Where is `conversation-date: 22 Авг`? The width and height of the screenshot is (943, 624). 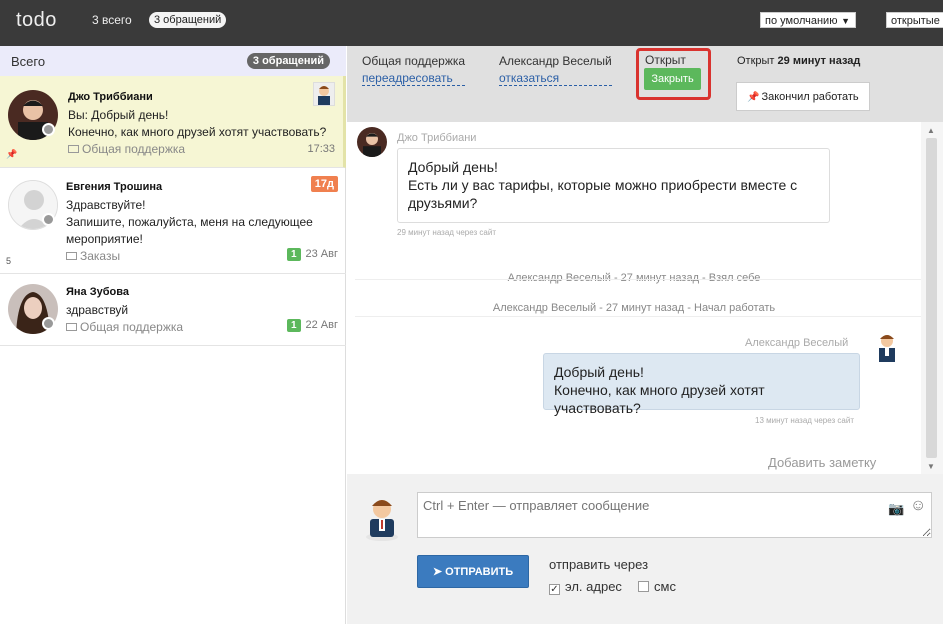
conversation-date: 22 Авг is located at coordinates (321, 325).